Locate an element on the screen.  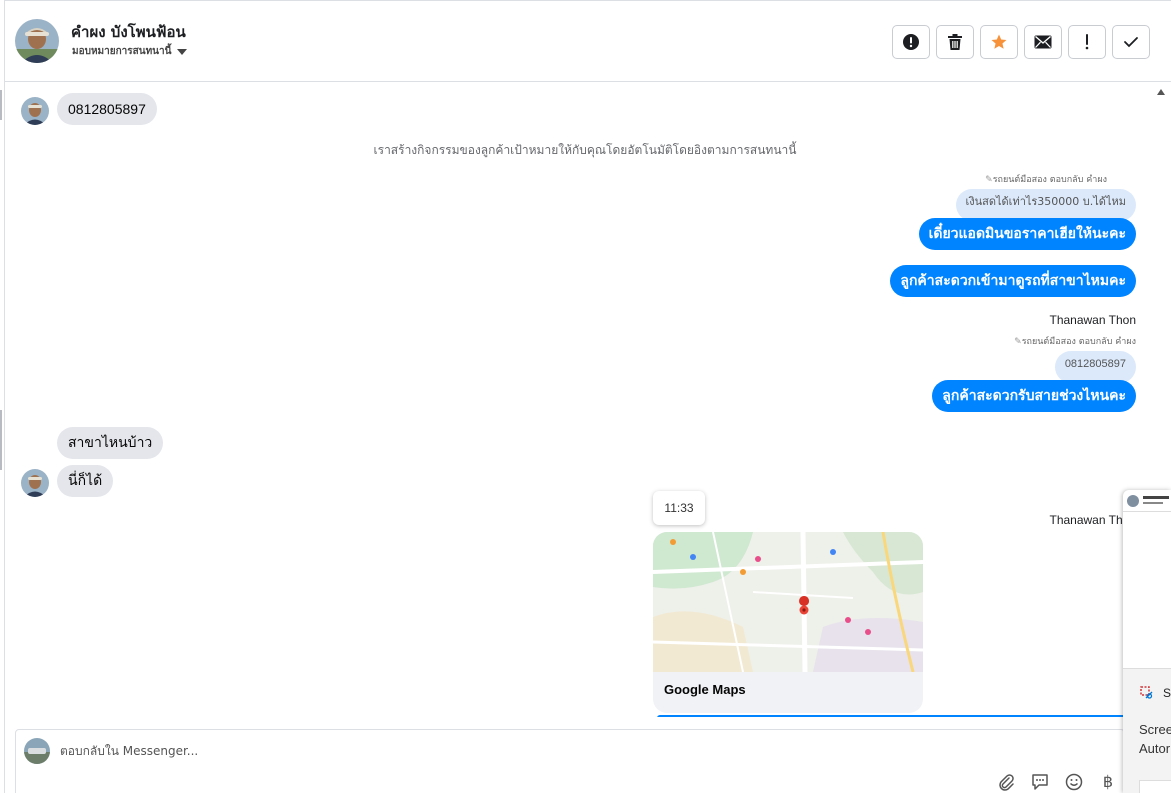
attach-button is located at coordinates (1006, 782).